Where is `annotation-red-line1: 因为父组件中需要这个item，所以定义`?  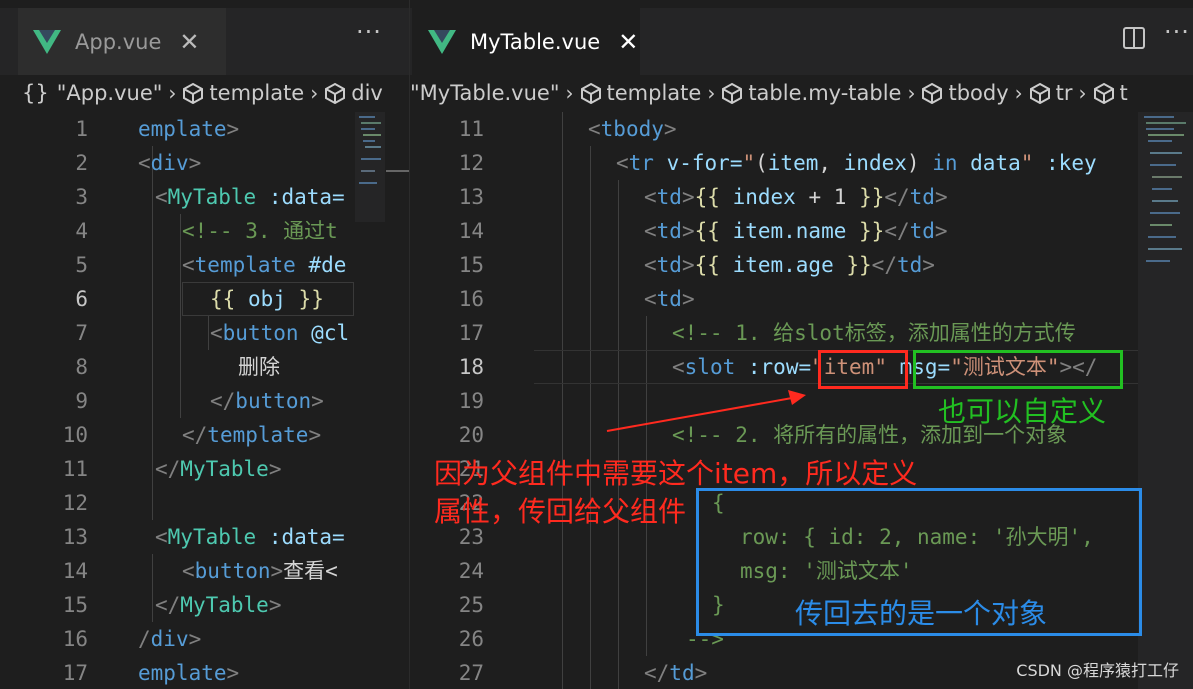
annotation-red-line1: 因为父组件中需要这个item，所以定义 is located at coordinates (676, 473).